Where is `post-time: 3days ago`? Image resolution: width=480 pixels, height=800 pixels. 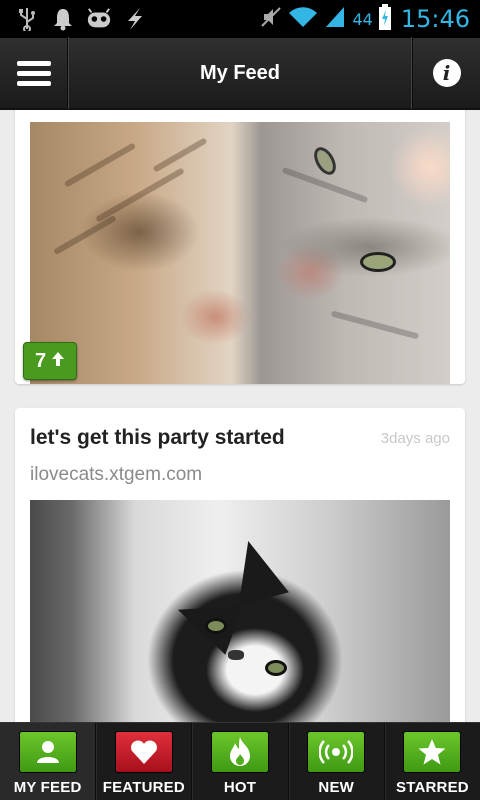
post-time: 3days ago is located at coordinates (415, 438).